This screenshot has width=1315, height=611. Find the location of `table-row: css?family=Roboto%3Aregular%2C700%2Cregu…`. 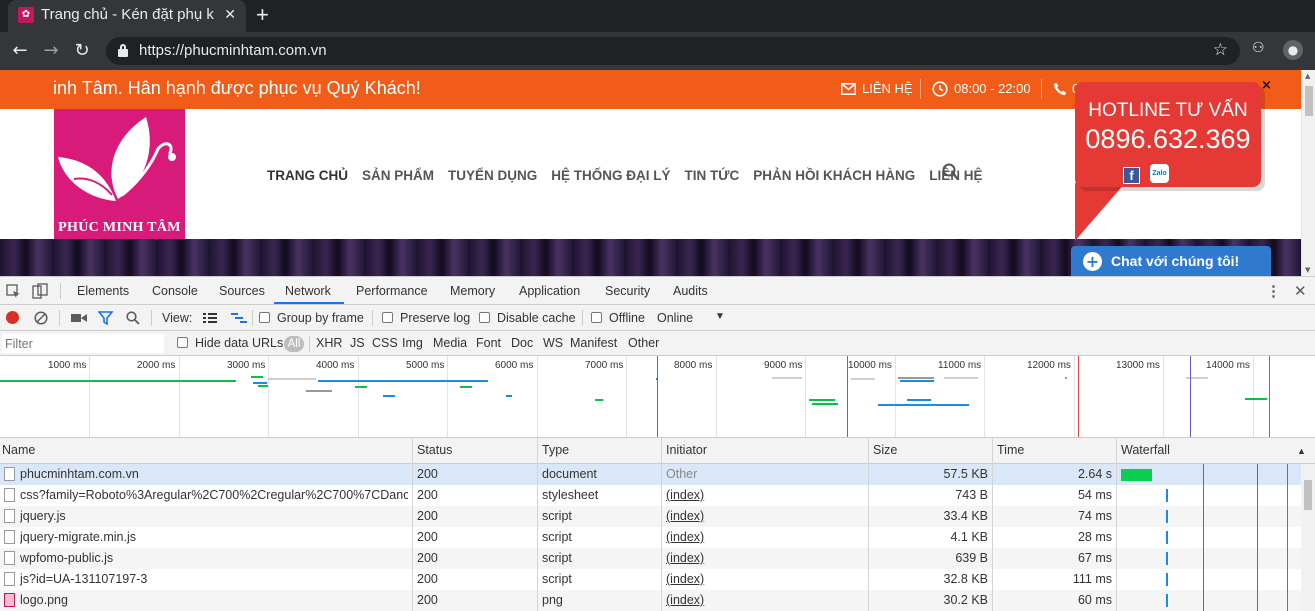

table-row: css?family=Roboto%3Aregular%2C700%2Cregu… is located at coordinates (650, 495).